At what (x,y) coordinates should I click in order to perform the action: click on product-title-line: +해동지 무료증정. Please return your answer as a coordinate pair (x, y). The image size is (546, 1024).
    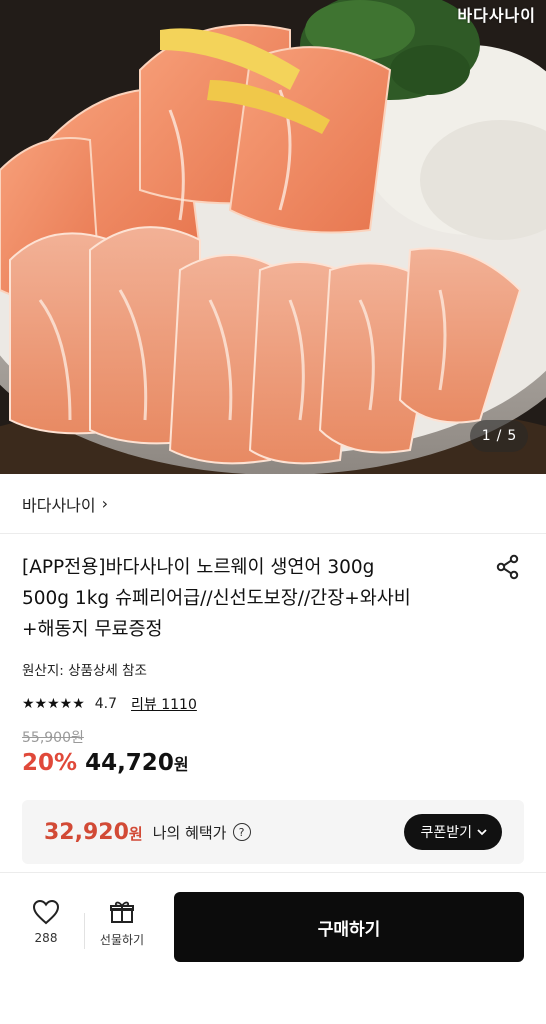
    Looking at the image, I should click on (92, 629).